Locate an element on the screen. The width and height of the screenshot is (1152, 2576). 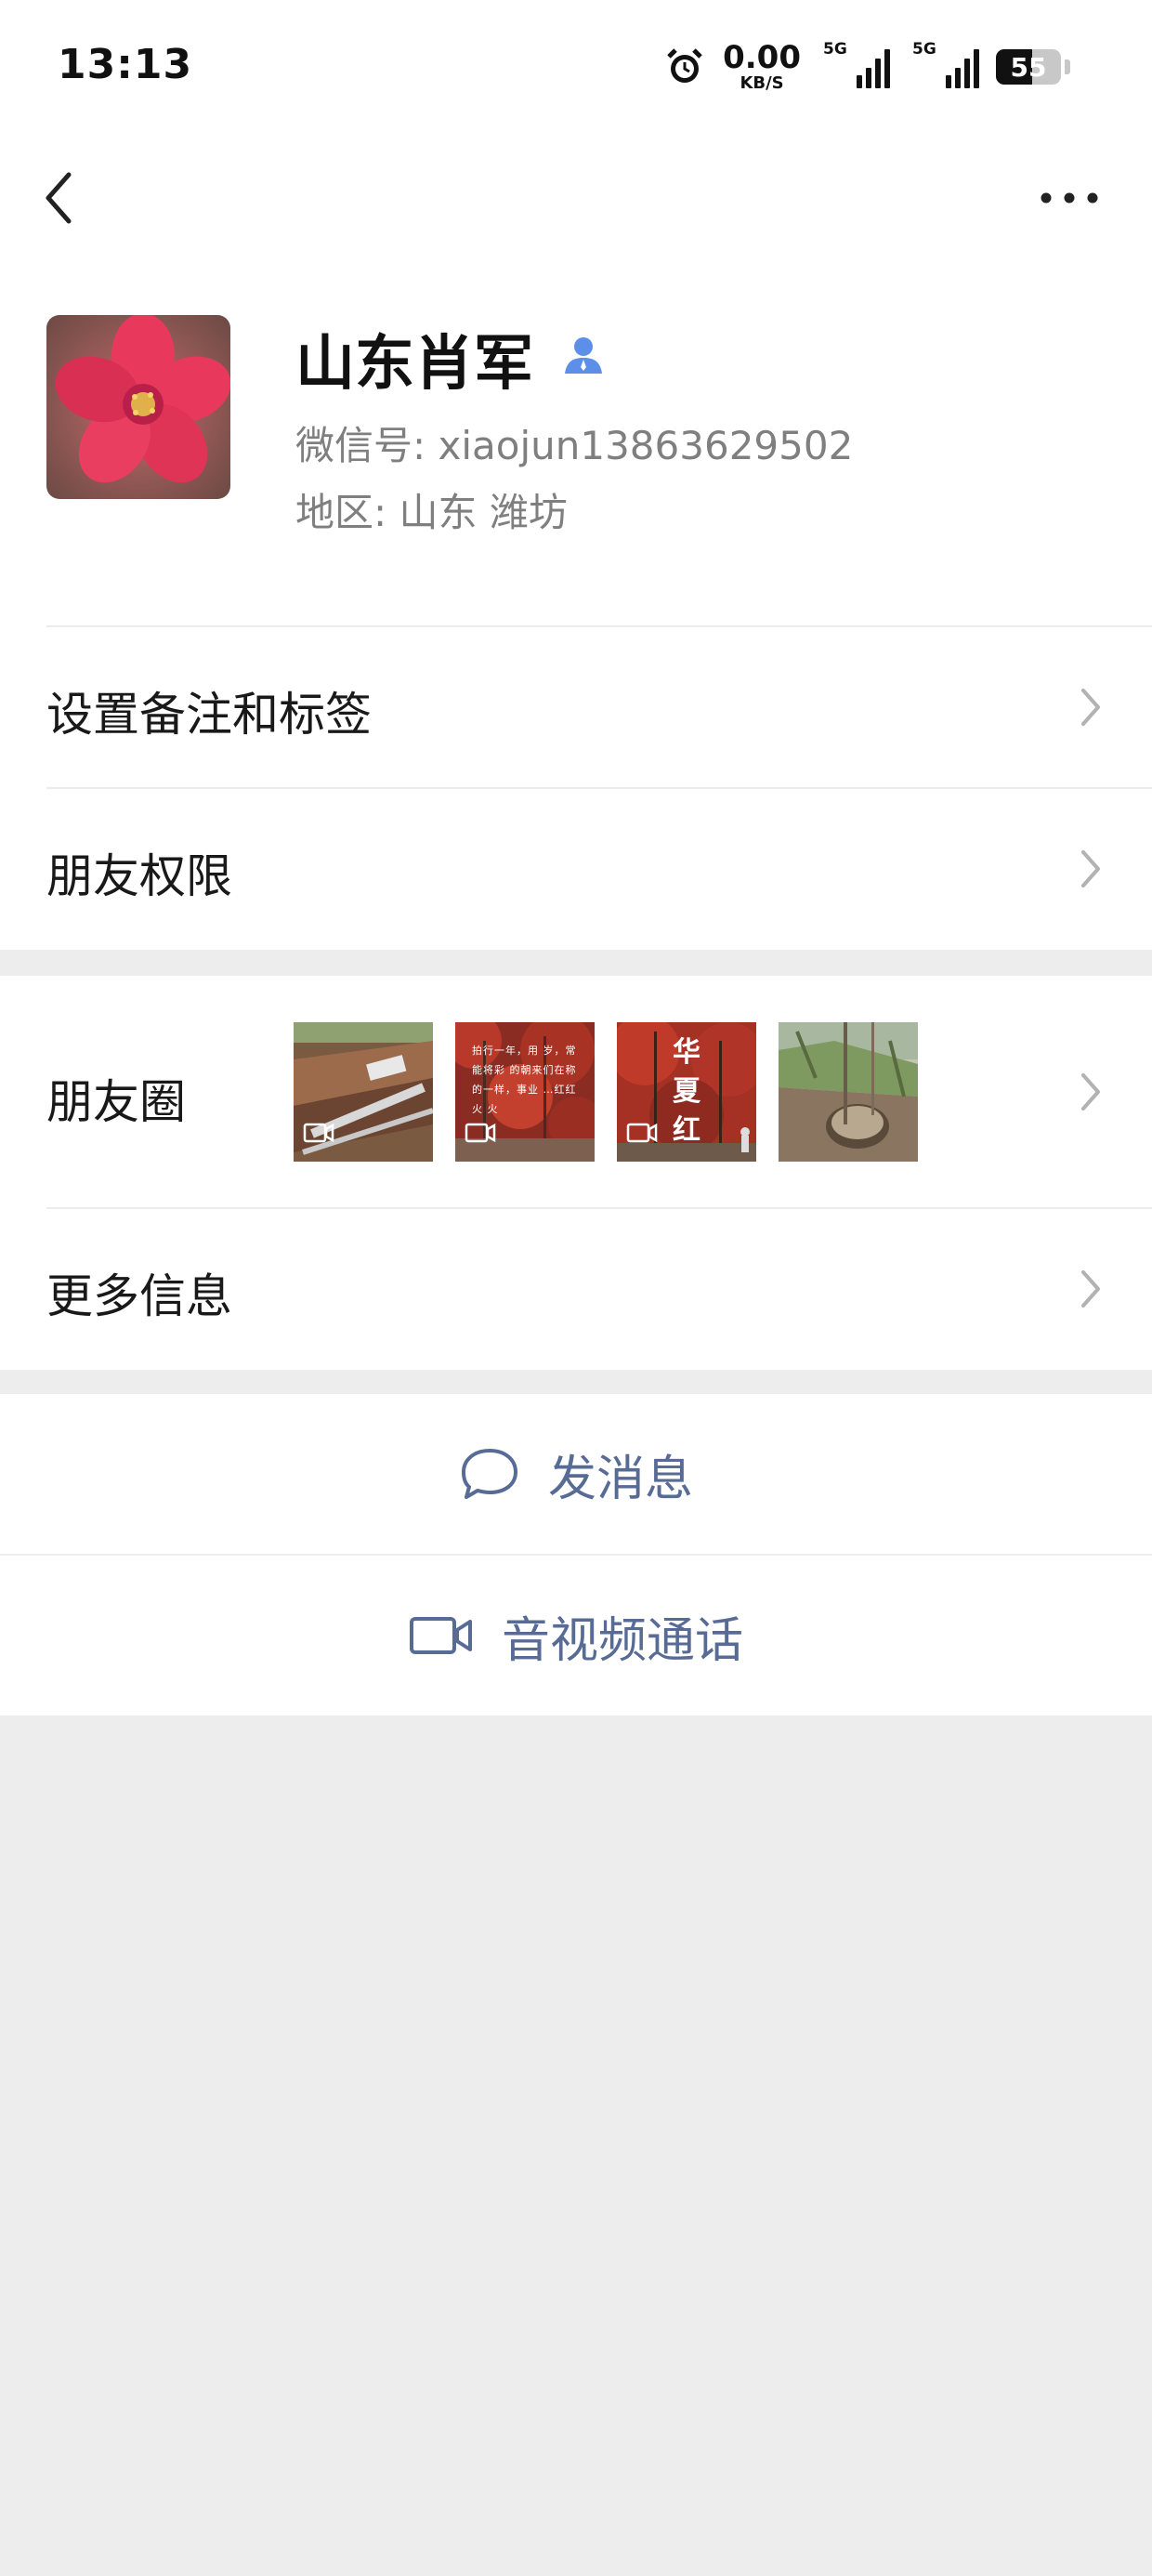
chat-bubble-icon is located at coordinates (489, 1474).